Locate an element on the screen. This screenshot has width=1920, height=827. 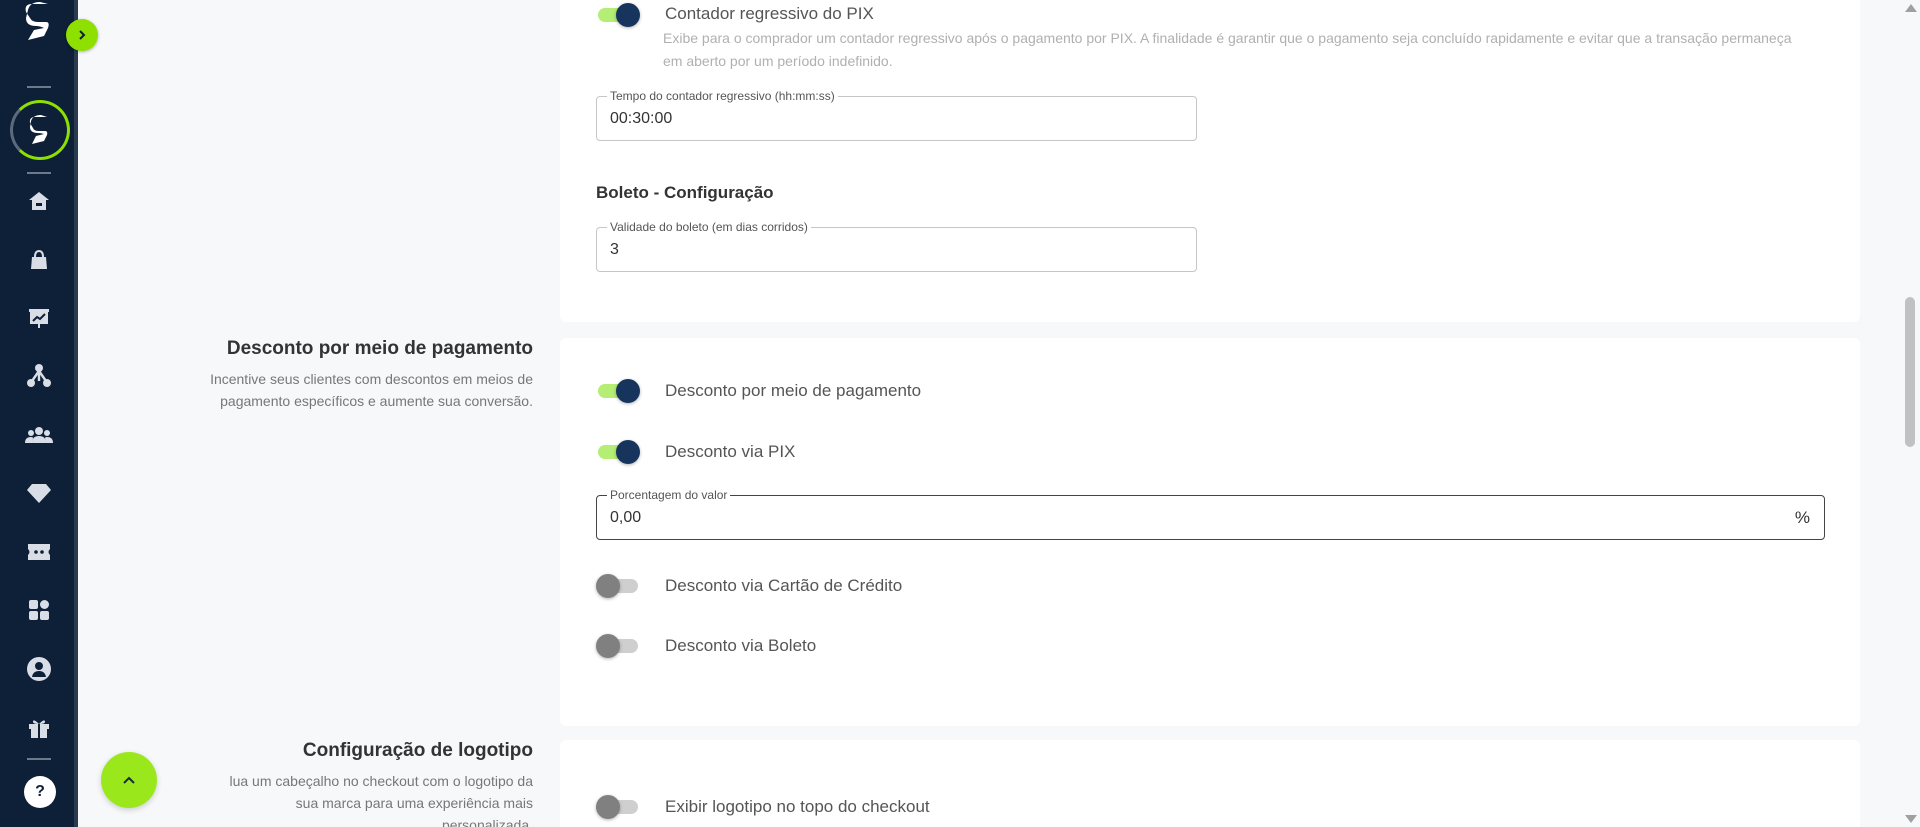
help-button: ? is located at coordinates (40, 792).